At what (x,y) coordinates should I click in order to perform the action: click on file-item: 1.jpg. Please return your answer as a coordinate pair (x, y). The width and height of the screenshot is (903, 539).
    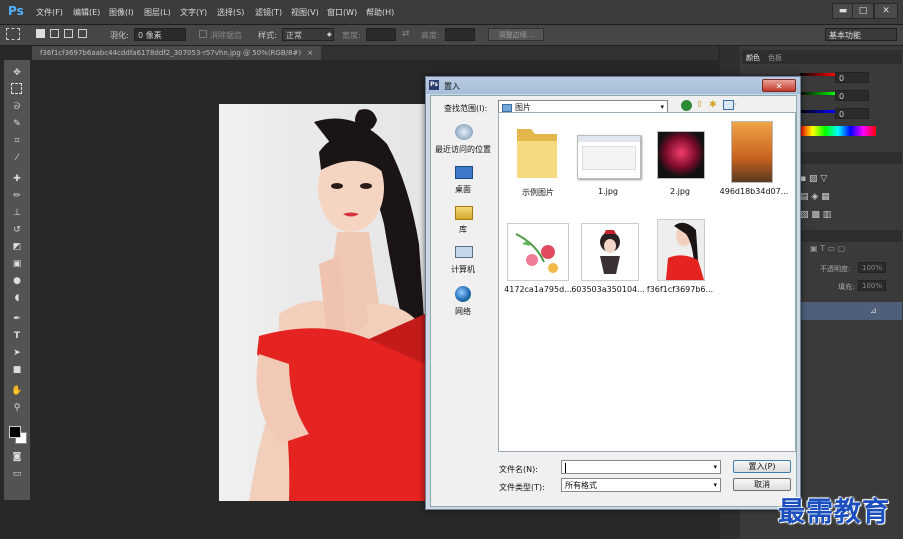
    Looking at the image, I should click on (610, 161).